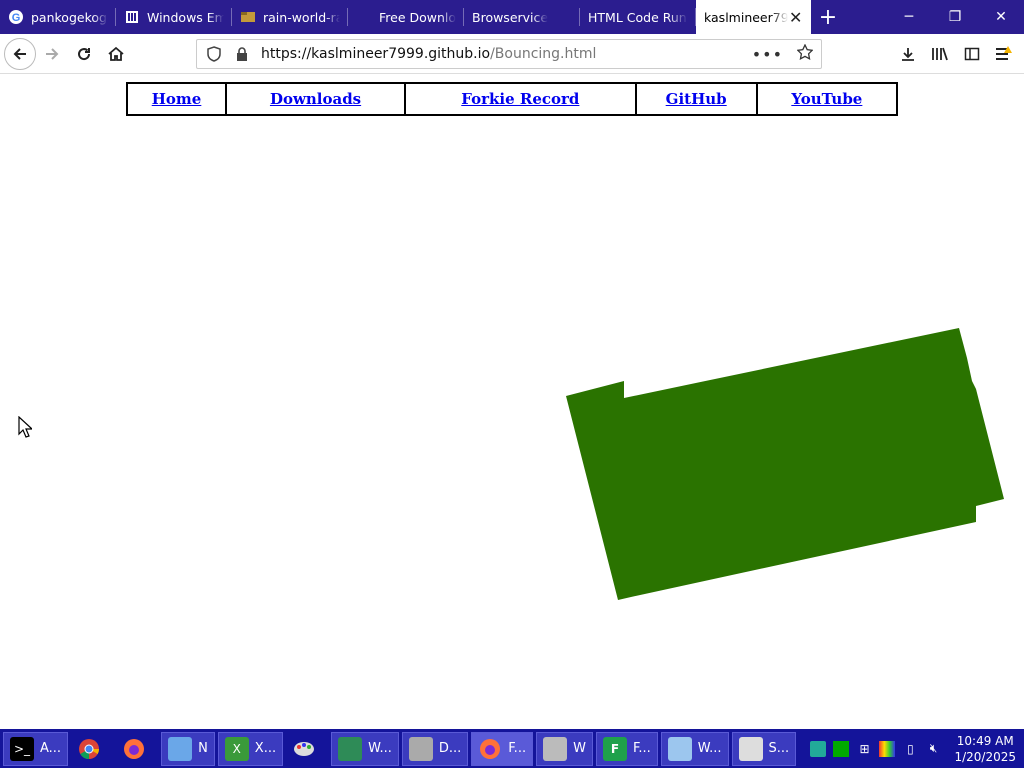 This screenshot has width=1024, height=768. I want to click on library-button, so click(940, 54).